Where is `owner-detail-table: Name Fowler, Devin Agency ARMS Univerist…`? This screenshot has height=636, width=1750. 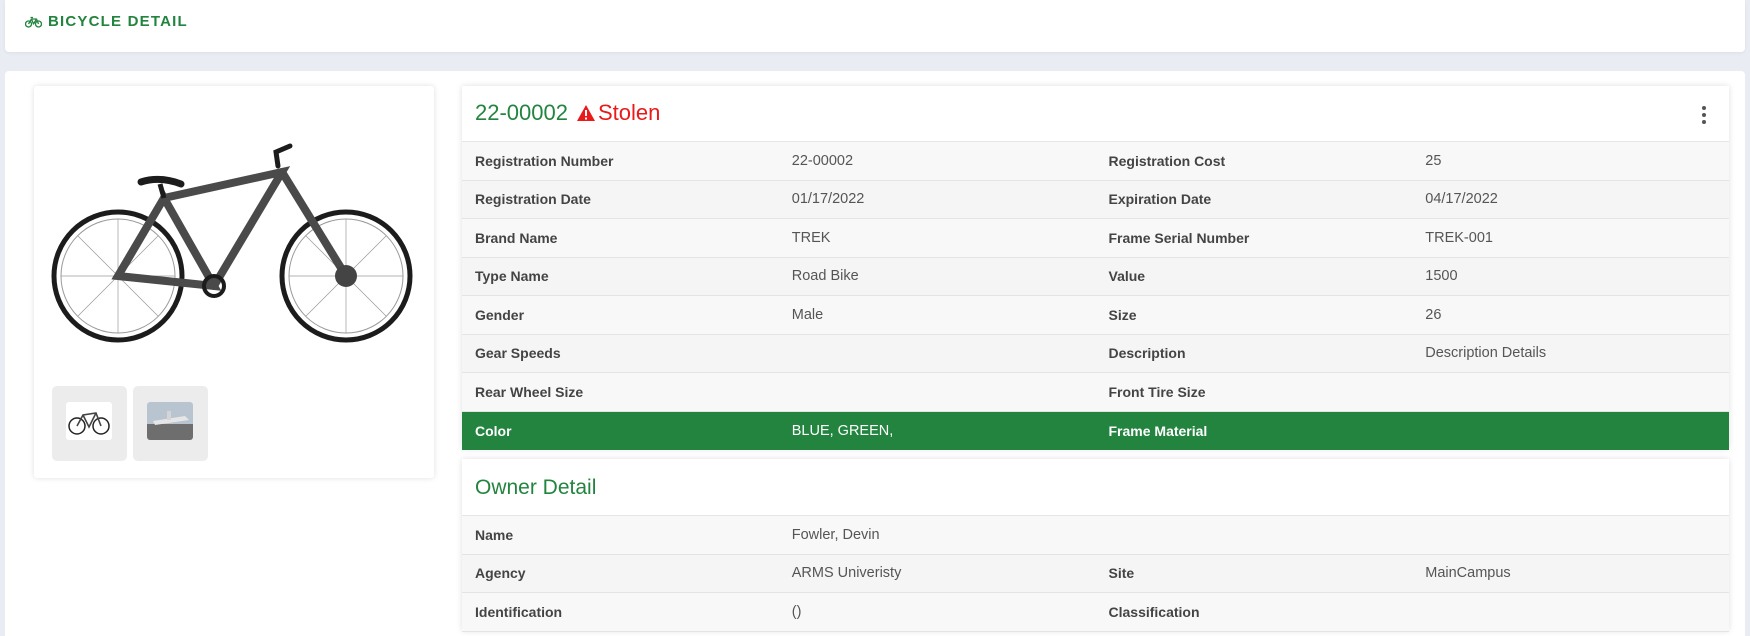 owner-detail-table: Name Fowler, Devin Agency ARMS Univerist… is located at coordinates (1095, 574).